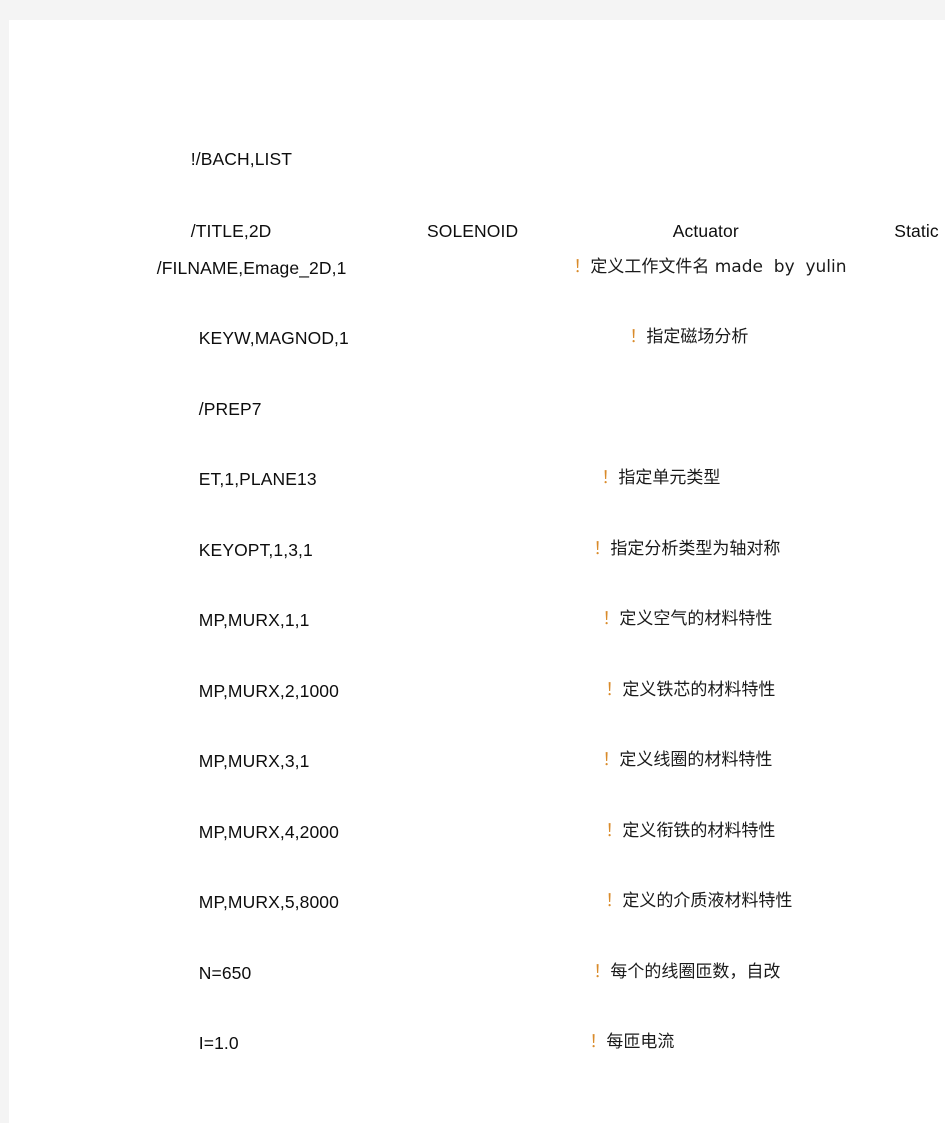  What do you see at coordinates (241, 158) in the screenshot?
I see `code-text: !/BACH,LIST` at bounding box center [241, 158].